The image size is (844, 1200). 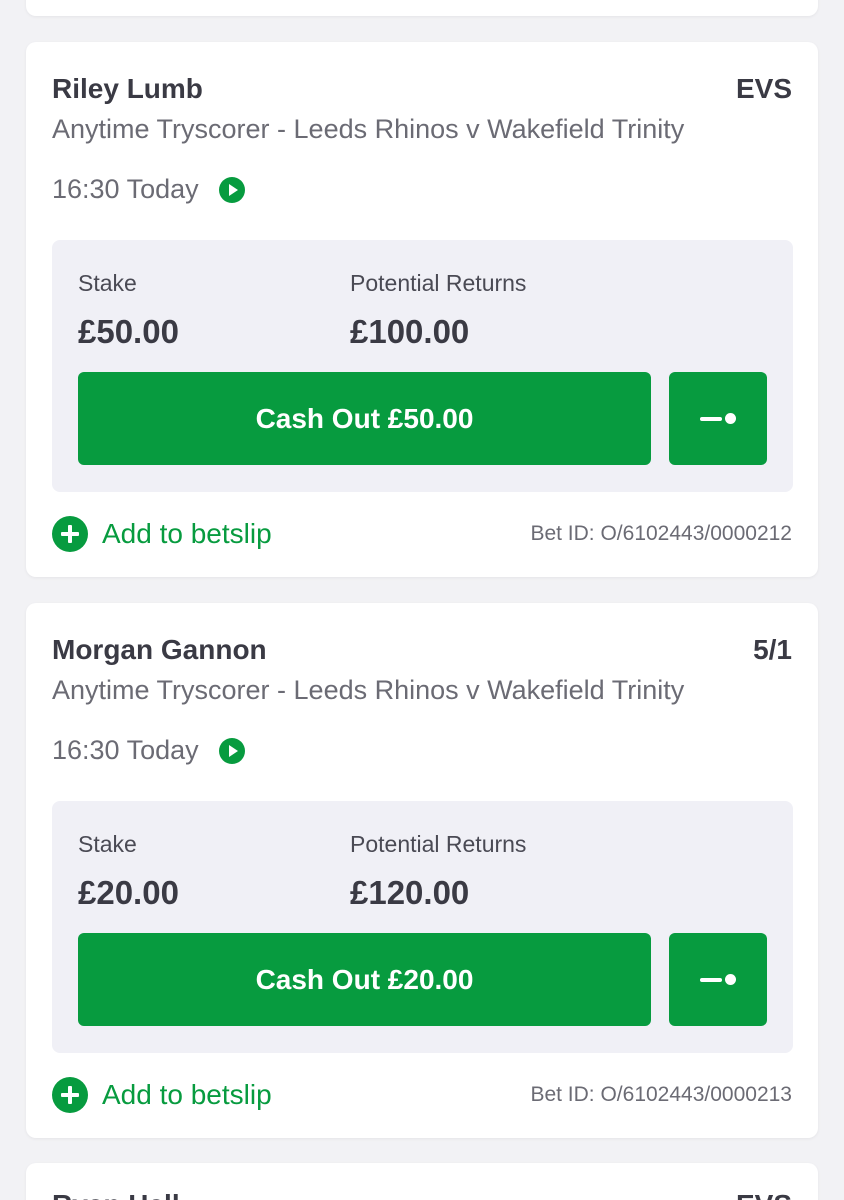 I want to click on selection-name: Riley Lumb, so click(x=127, y=88).